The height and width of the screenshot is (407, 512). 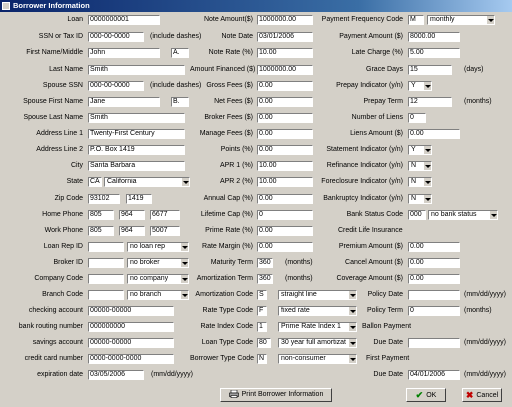 I want to click on address-line1-field: Twenty-First Century, so click(x=136, y=134).